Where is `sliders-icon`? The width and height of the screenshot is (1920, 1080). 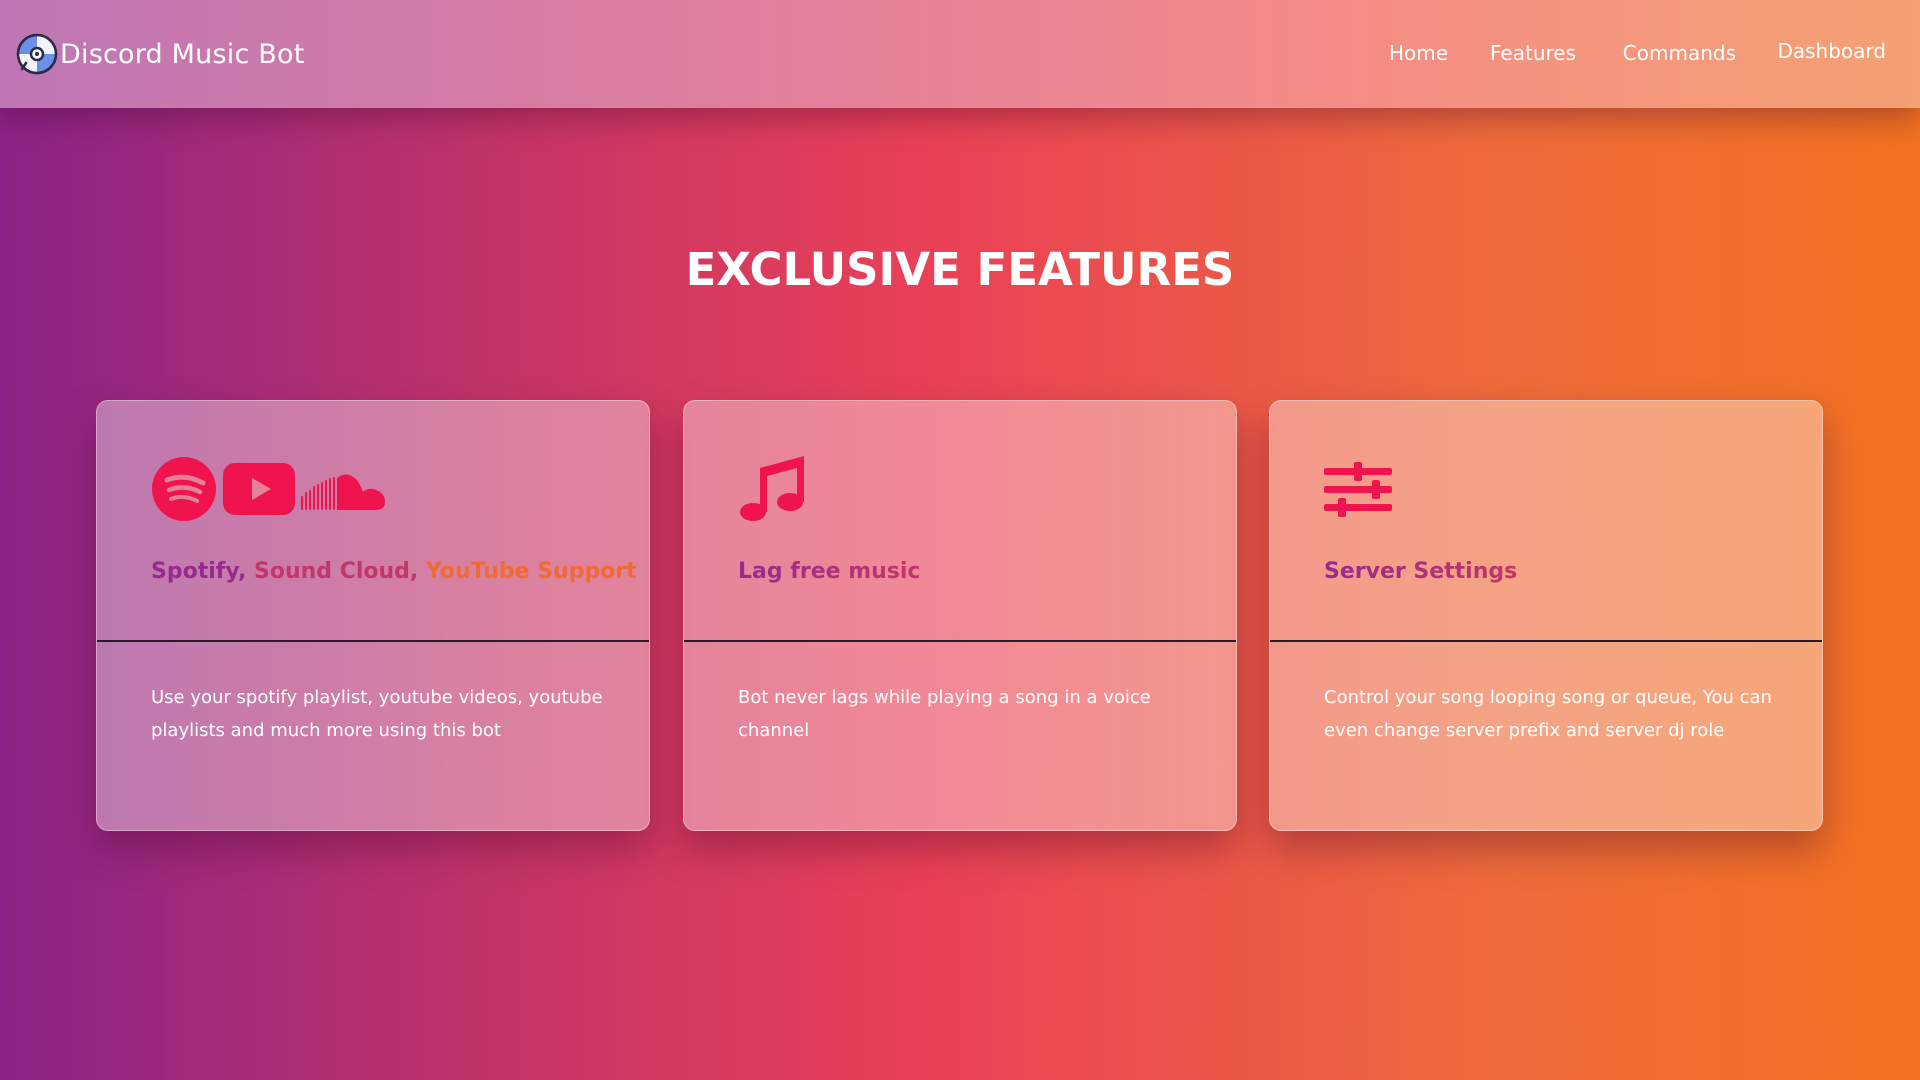 sliders-icon is located at coordinates (1358, 489).